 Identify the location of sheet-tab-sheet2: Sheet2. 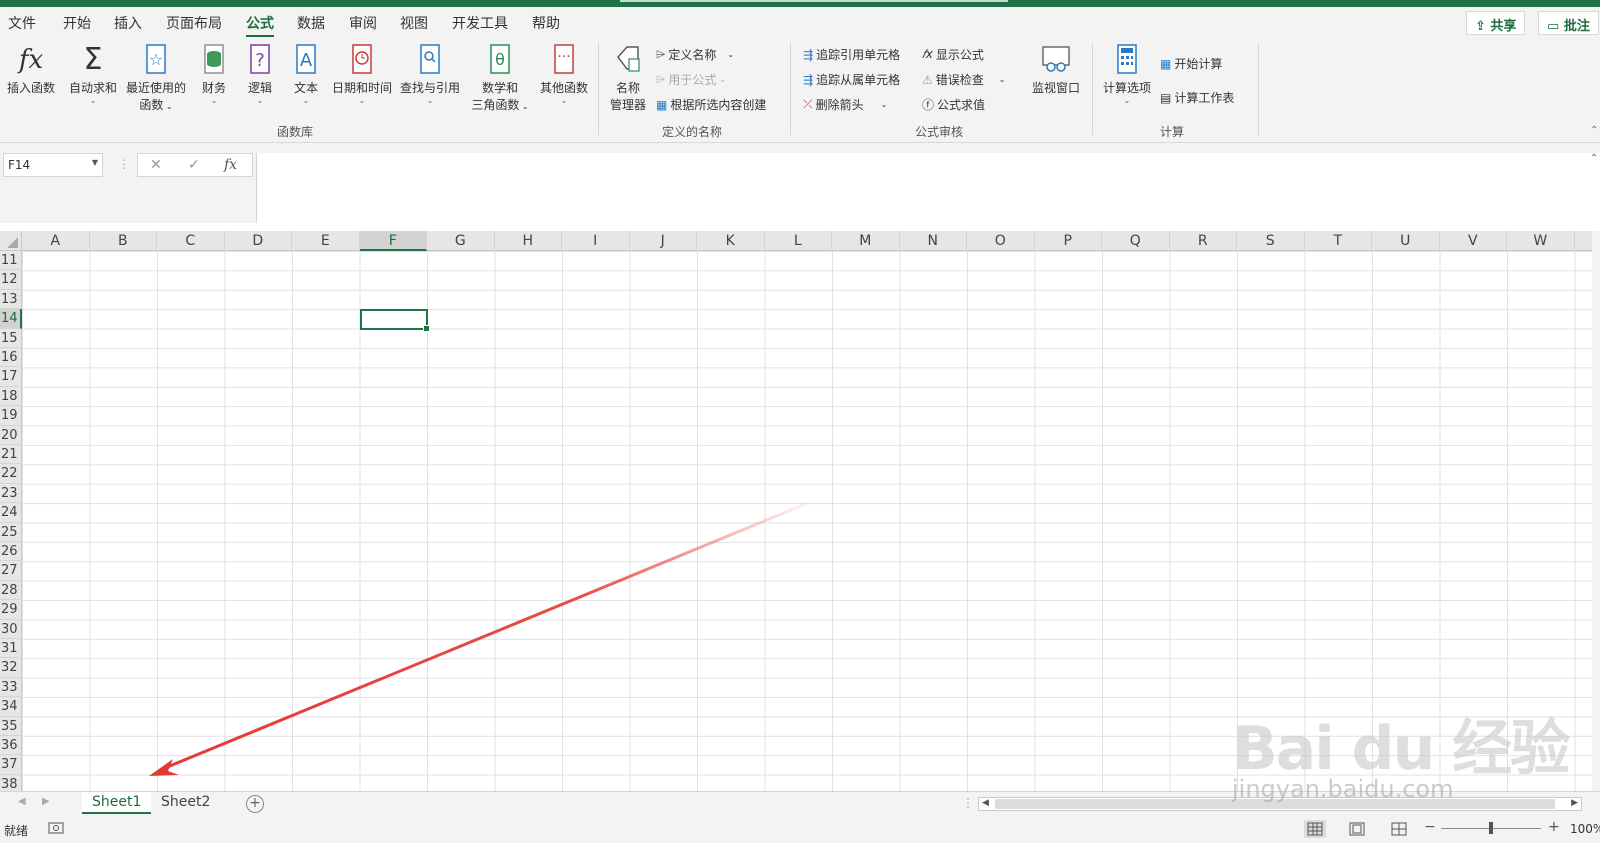
(185, 803).